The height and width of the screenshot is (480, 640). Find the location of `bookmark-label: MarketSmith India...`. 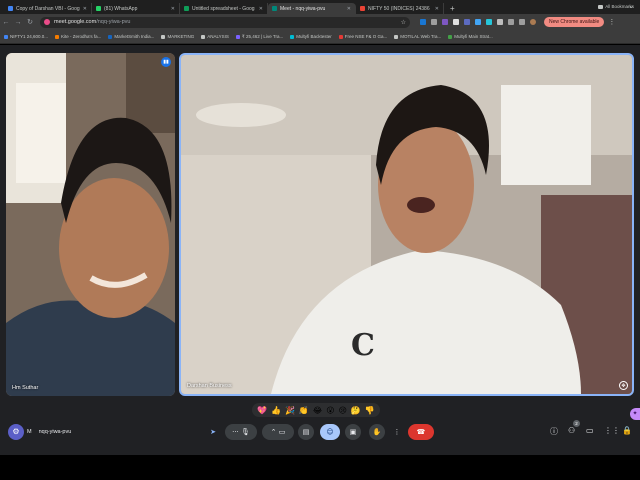

bookmark-label: MarketSmith India... is located at coordinates (134, 36).